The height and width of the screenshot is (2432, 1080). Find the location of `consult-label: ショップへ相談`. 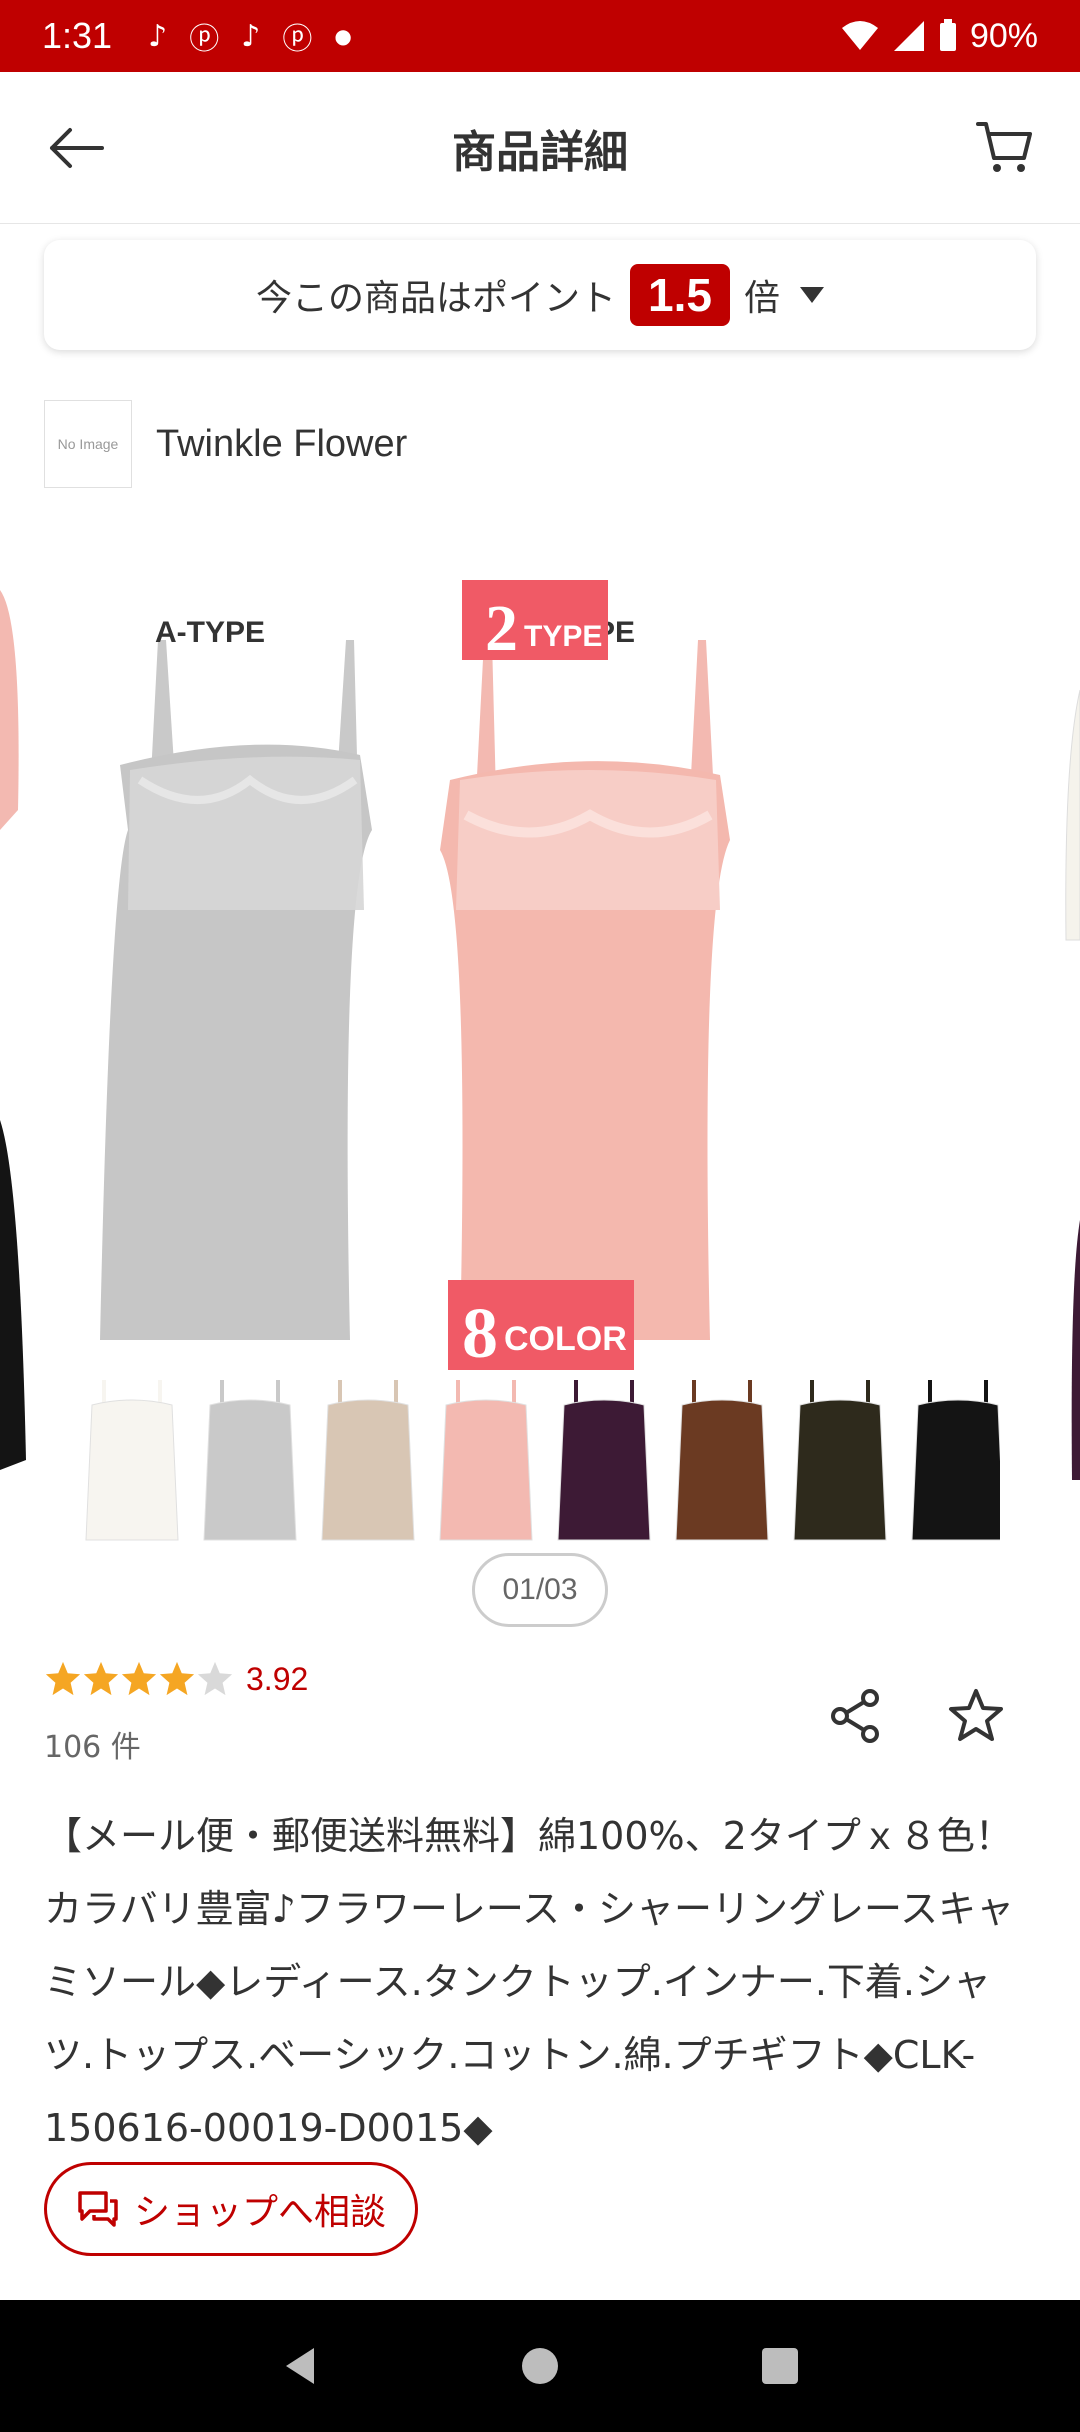

consult-label: ショップへ相談 is located at coordinates (259, 2212).